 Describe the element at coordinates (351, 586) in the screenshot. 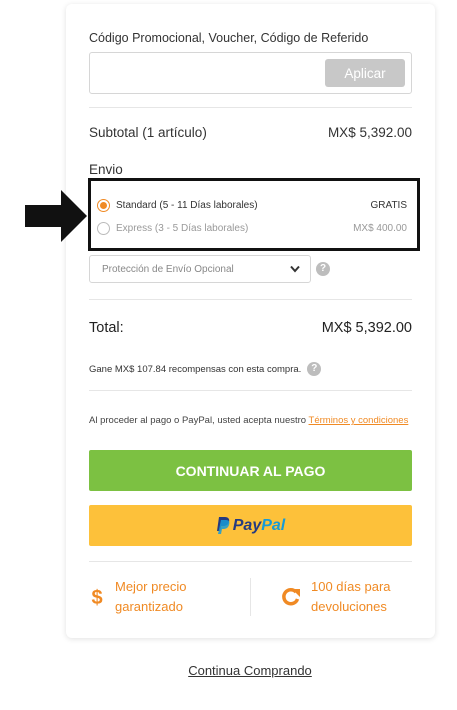

I see `benefit-line: 100 días para` at that location.